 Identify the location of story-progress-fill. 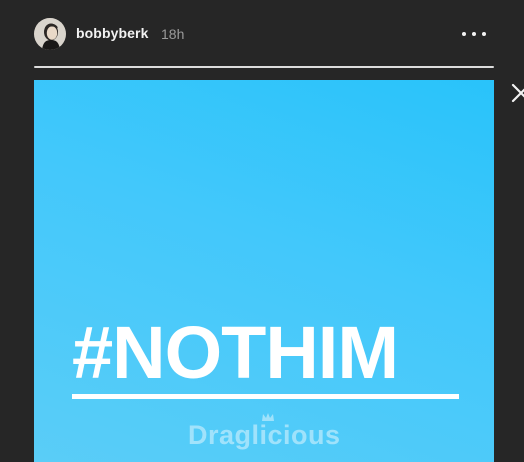
(264, 67).